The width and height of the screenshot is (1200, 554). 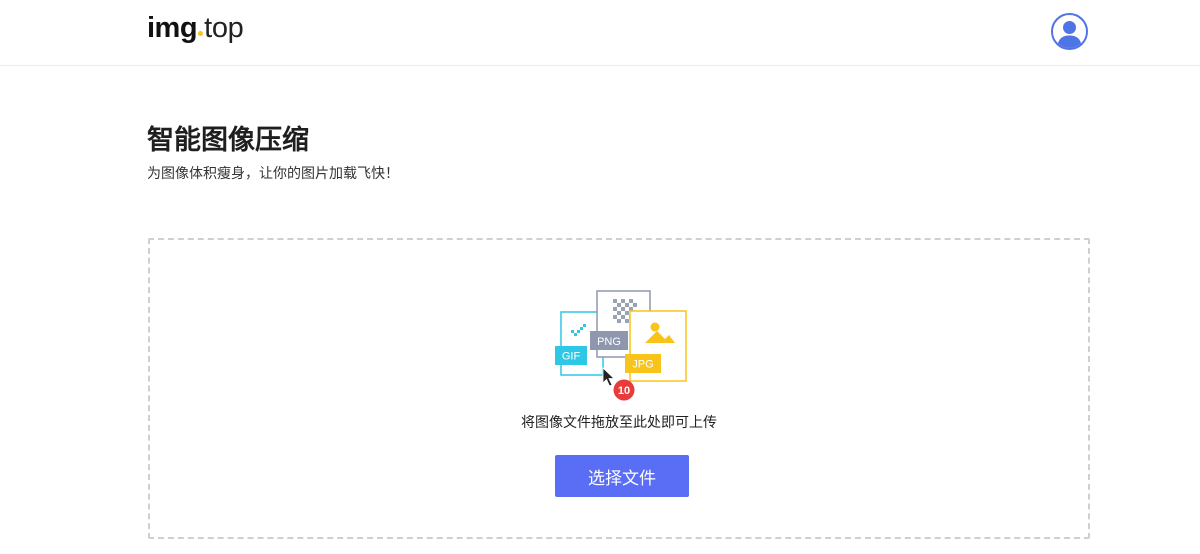 What do you see at coordinates (609, 342) in the screenshot?
I see `png-label: PNG` at bounding box center [609, 342].